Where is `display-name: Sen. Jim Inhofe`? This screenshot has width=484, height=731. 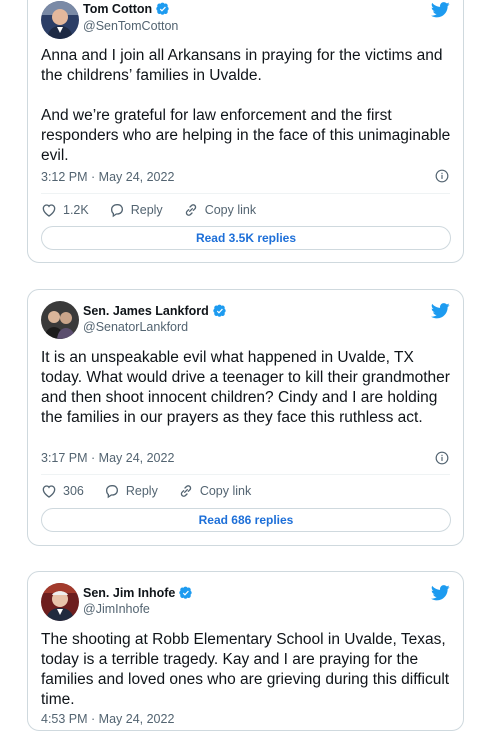
display-name: Sen. Jim Inhofe is located at coordinates (129, 593).